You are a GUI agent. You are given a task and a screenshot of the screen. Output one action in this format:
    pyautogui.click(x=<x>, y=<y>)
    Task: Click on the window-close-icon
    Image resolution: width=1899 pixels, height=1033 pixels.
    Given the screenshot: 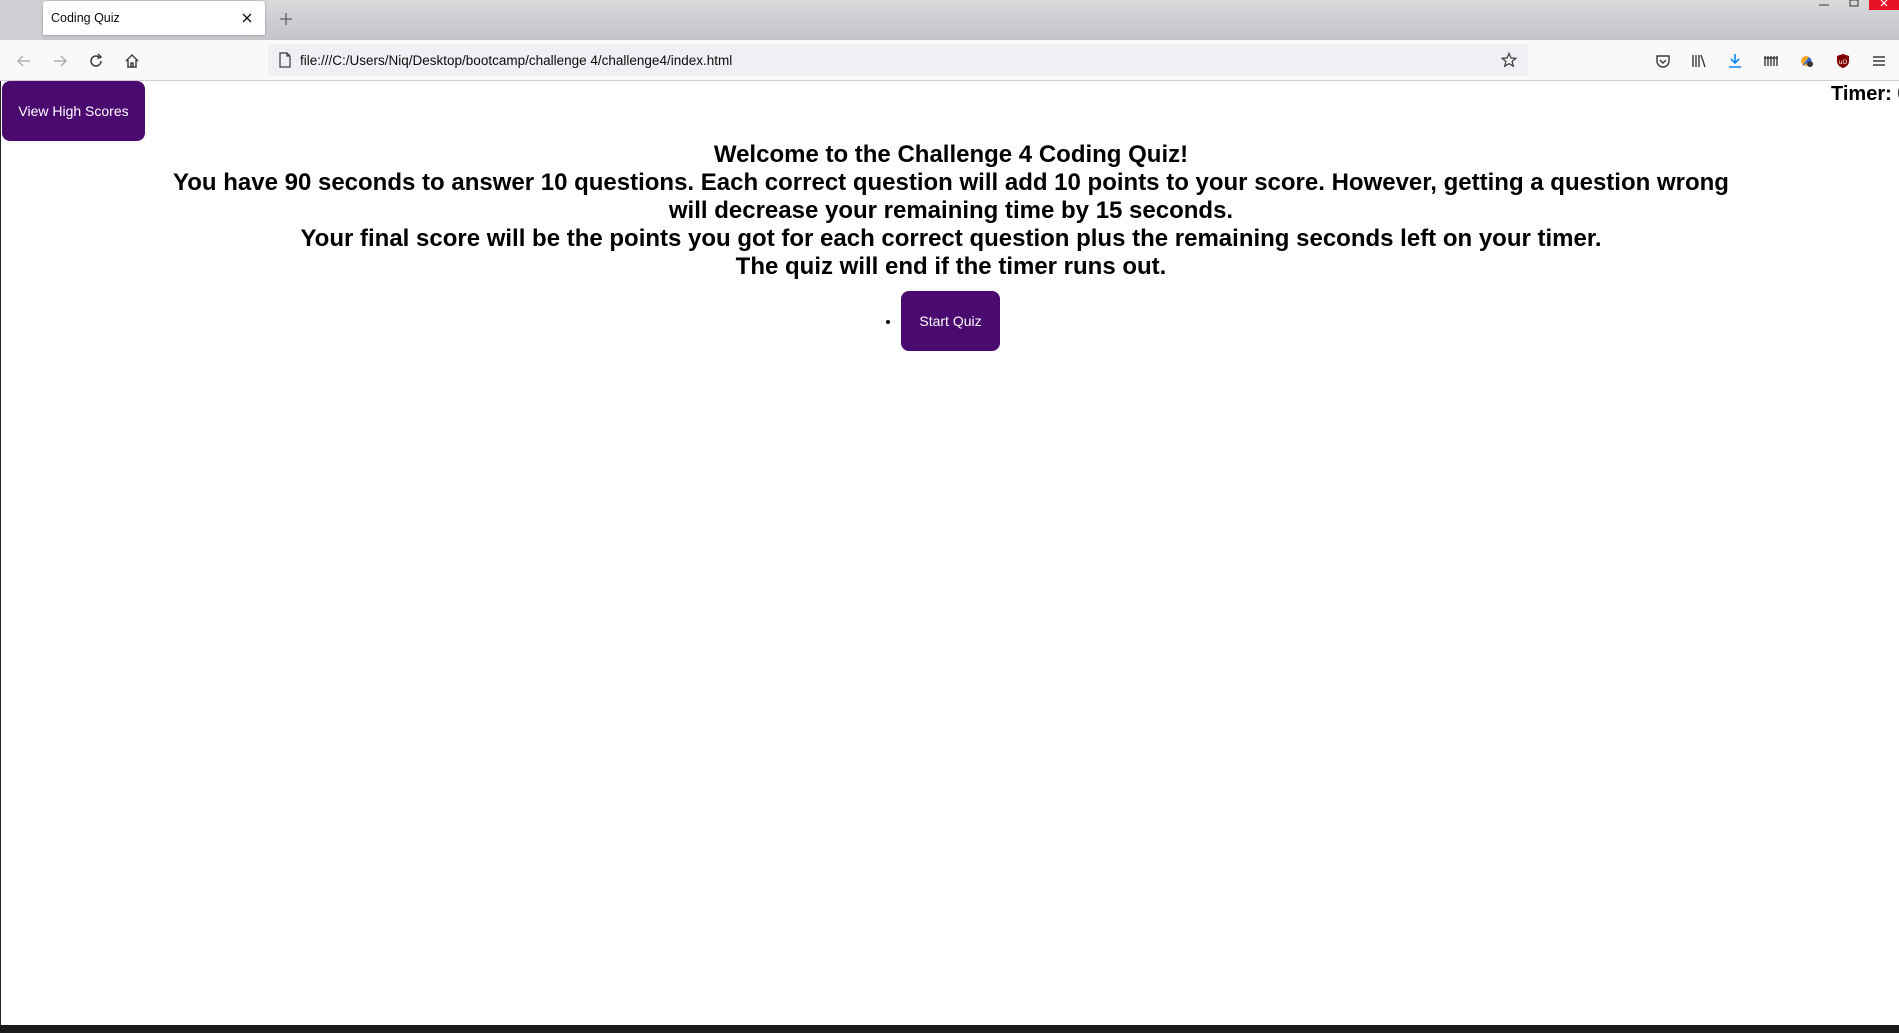 What is the action you would take?
    pyautogui.click(x=1884, y=5)
    